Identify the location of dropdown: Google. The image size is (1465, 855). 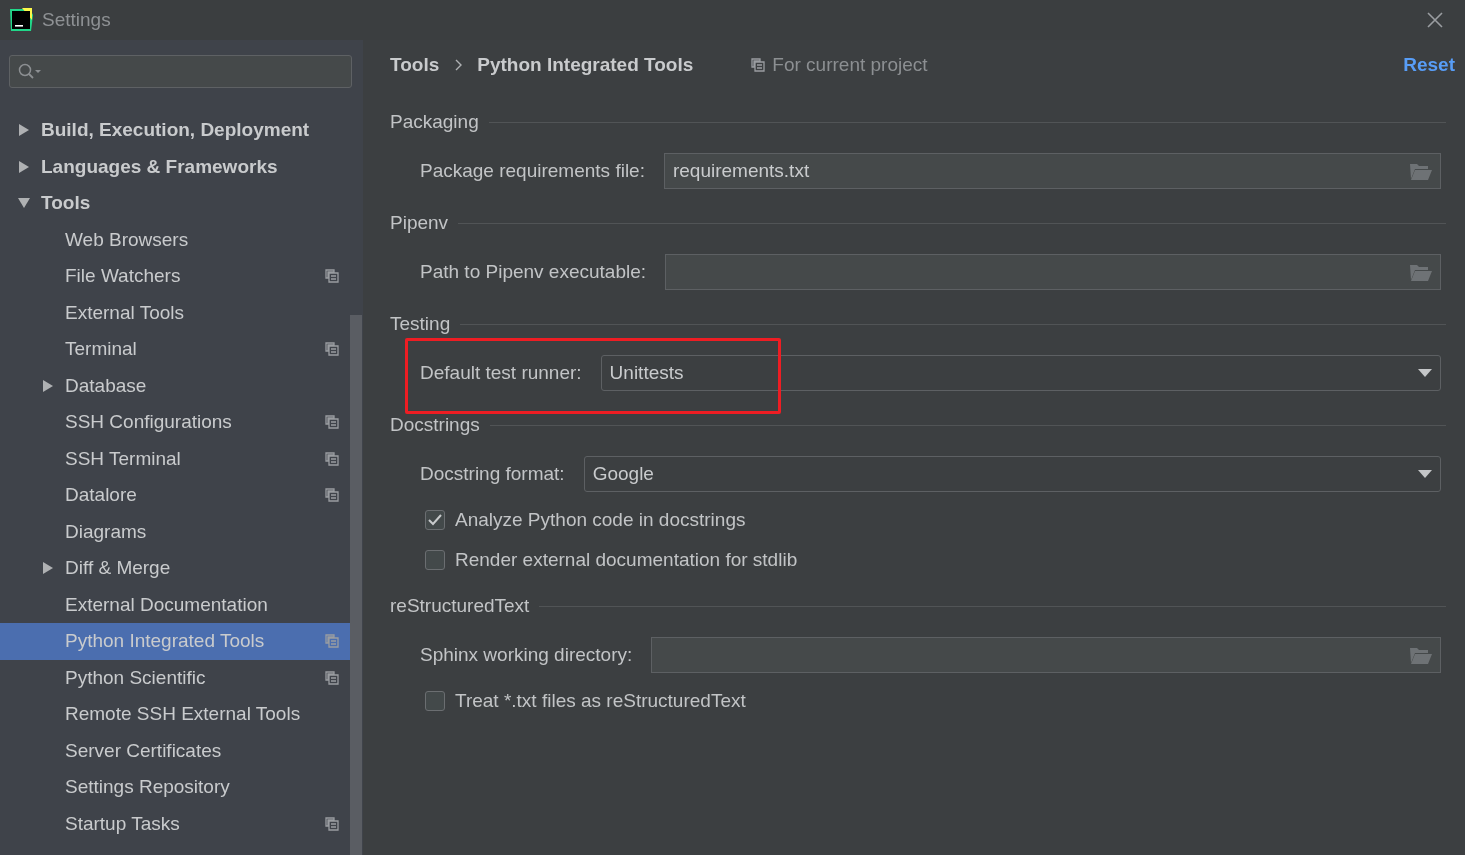
(1012, 474).